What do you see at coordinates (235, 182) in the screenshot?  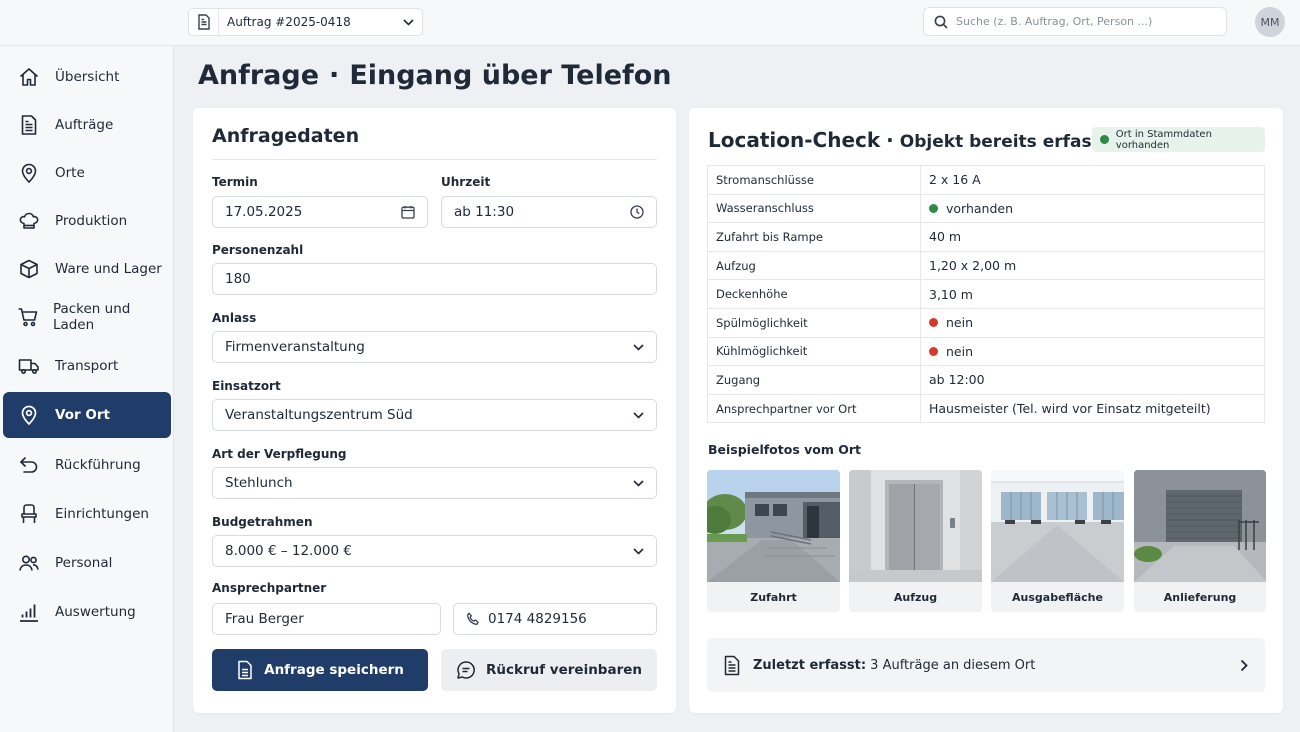 I see `termin-label: Termin` at bounding box center [235, 182].